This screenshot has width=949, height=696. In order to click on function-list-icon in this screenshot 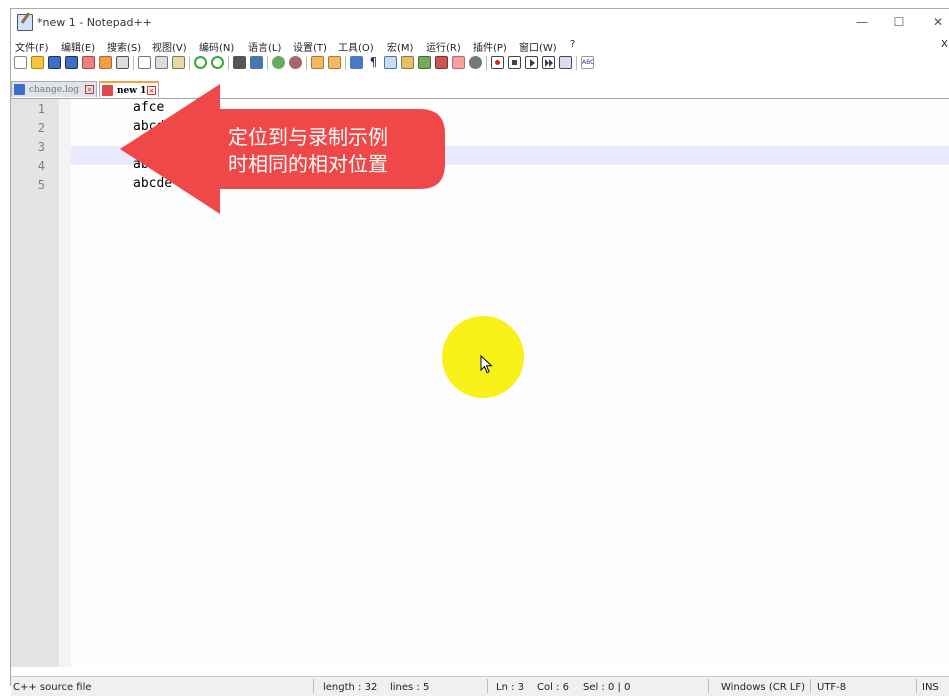, I will do `click(424, 62)`.